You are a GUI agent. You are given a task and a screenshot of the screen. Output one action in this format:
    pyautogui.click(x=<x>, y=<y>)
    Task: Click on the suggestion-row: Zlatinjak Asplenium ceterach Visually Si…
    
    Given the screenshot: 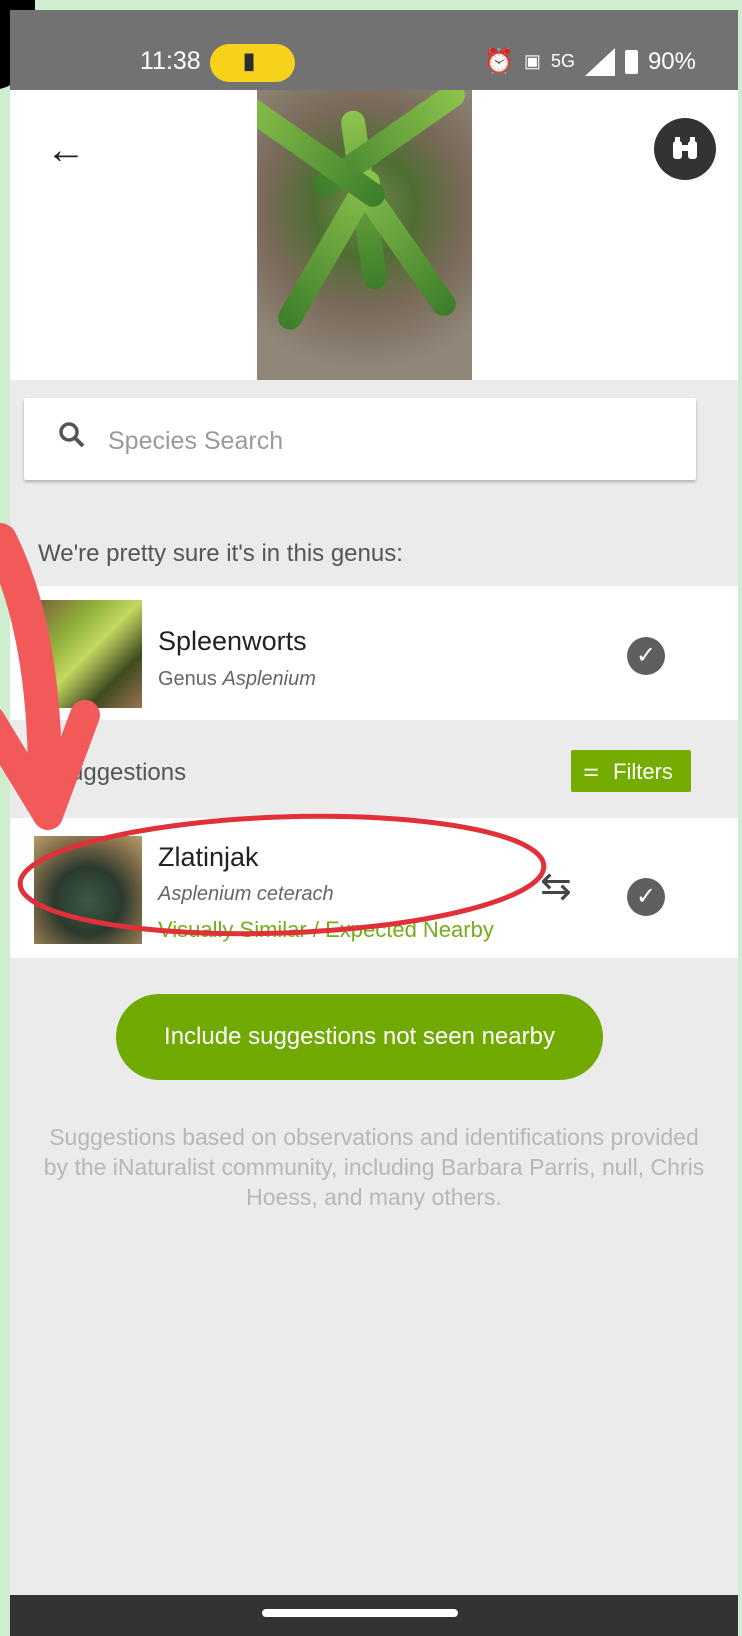 What is the action you would take?
    pyautogui.click(x=374, y=888)
    